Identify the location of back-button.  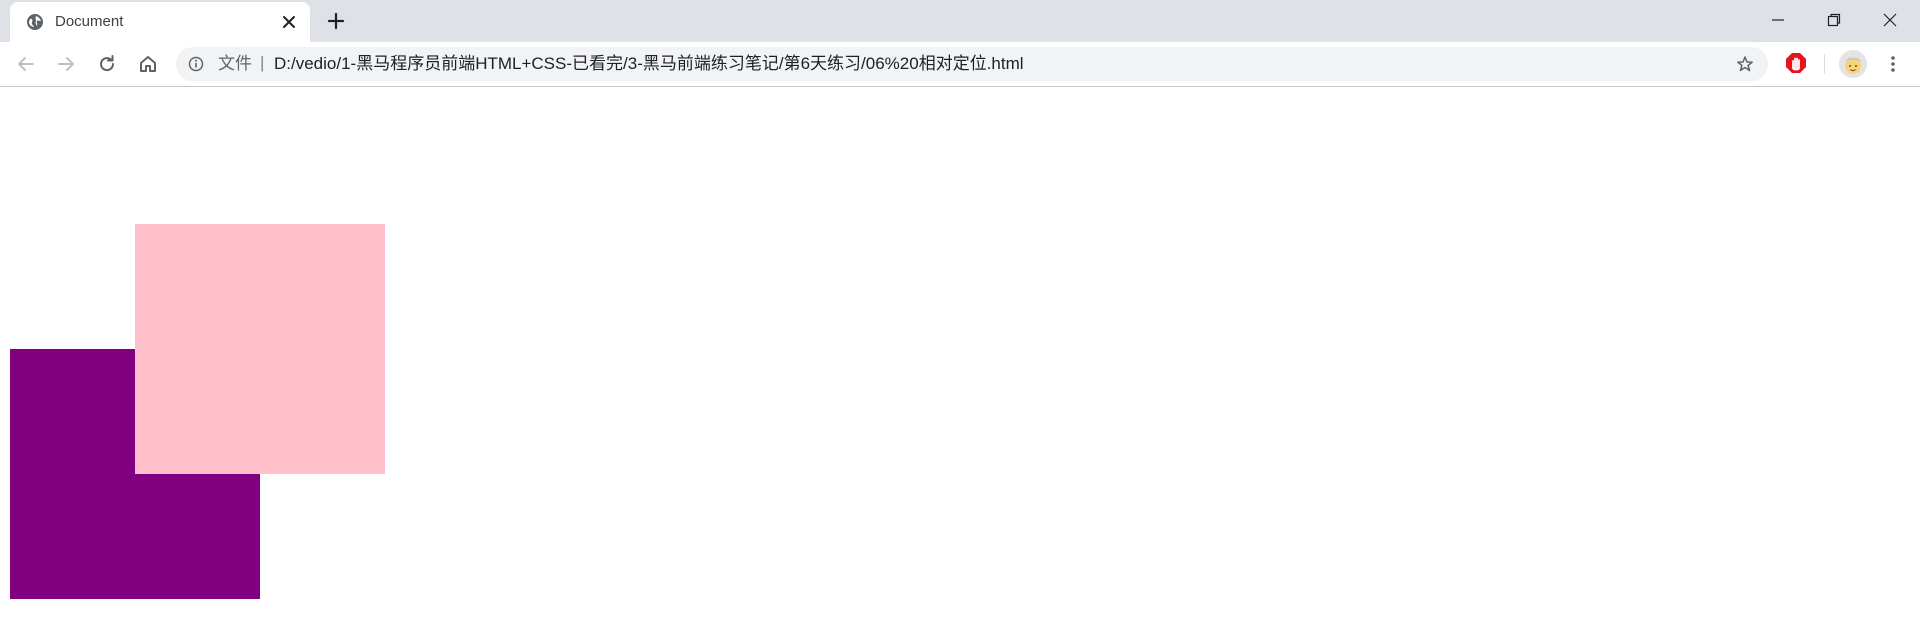
(26, 64).